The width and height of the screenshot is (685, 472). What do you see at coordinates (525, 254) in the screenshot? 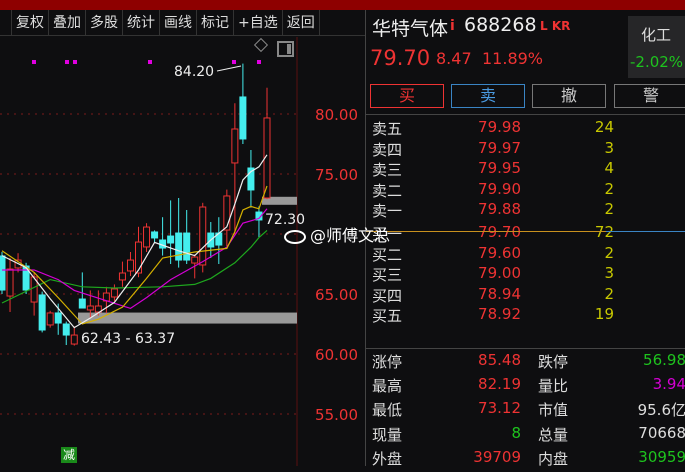
I see `order-book-row: 买二 79.60 2` at bounding box center [525, 254].